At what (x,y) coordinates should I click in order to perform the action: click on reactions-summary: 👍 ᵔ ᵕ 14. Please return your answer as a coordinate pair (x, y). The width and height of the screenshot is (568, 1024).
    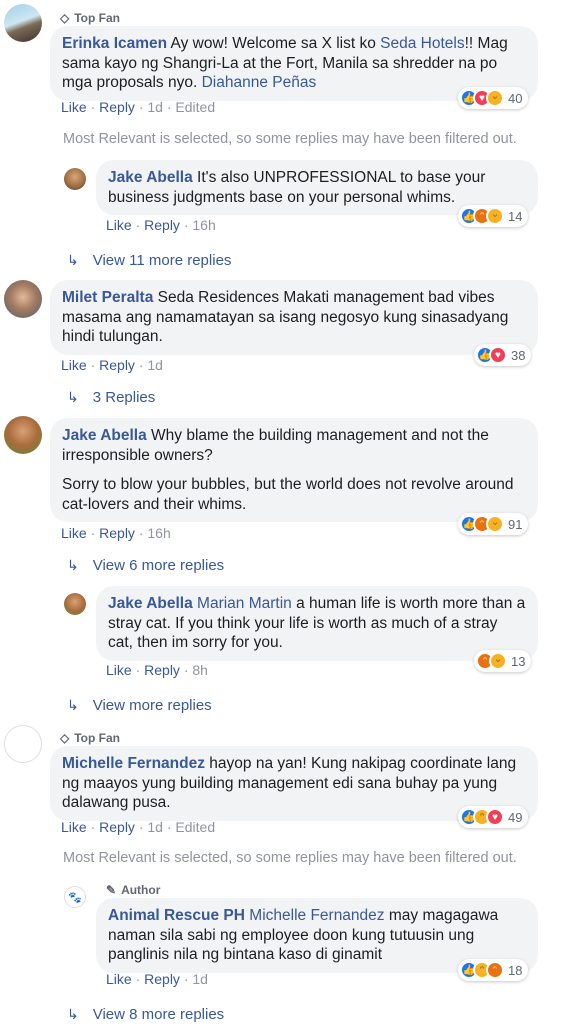
    Looking at the image, I should click on (493, 216).